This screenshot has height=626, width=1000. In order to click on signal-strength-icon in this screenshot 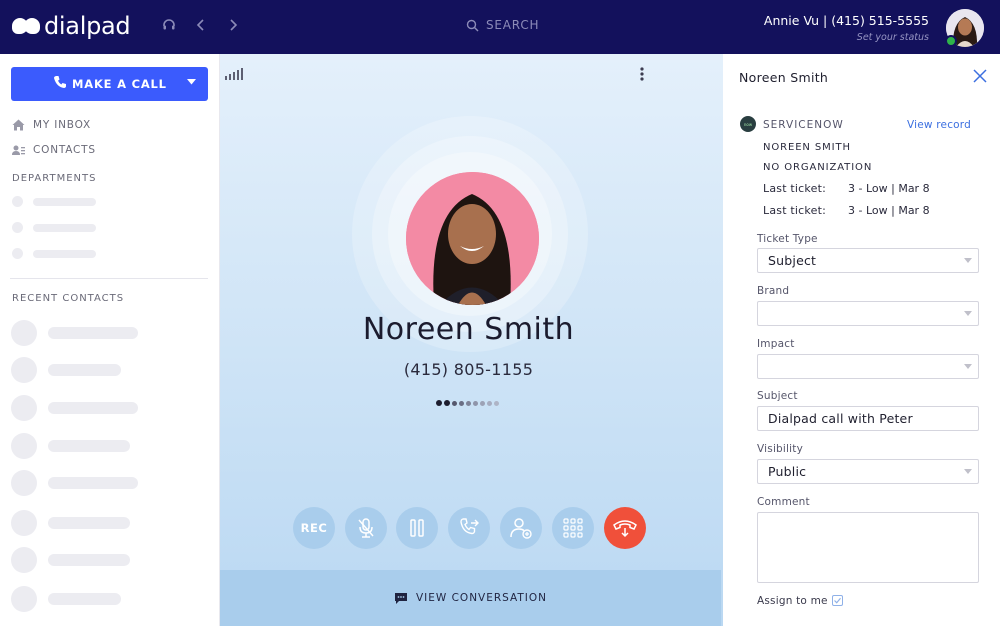, I will do `click(234, 74)`.